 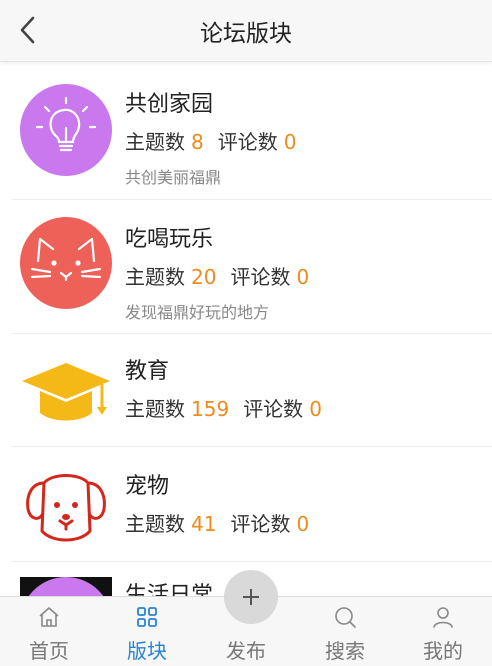 What do you see at coordinates (443, 617) in the screenshot?
I see `user-icon` at bounding box center [443, 617].